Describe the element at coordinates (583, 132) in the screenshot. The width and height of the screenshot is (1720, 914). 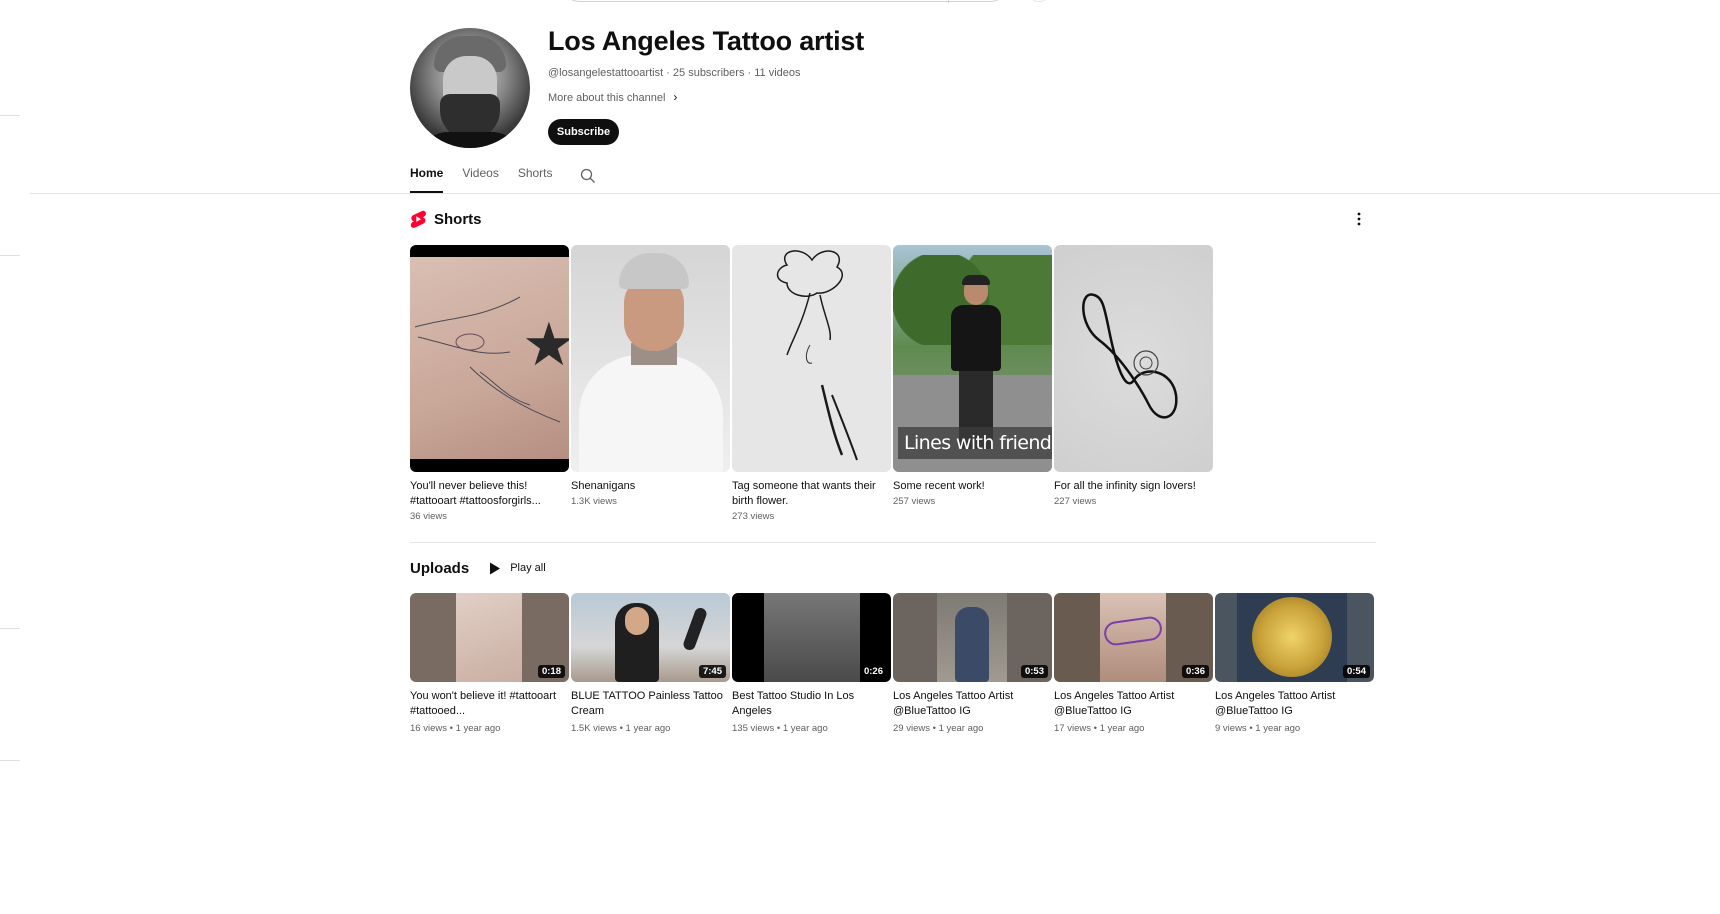
I see `subscribe-button: Subscribe` at that location.